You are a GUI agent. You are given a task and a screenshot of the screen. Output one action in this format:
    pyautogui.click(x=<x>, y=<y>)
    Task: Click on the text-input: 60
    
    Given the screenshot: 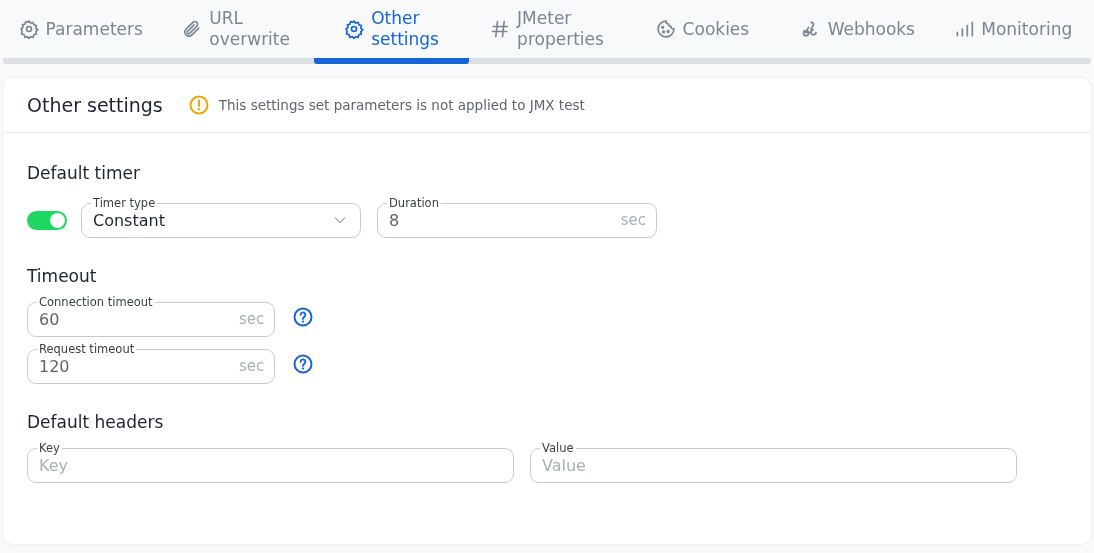 What is the action you would take?
    pyautogui.click(x=139, y=319)
    